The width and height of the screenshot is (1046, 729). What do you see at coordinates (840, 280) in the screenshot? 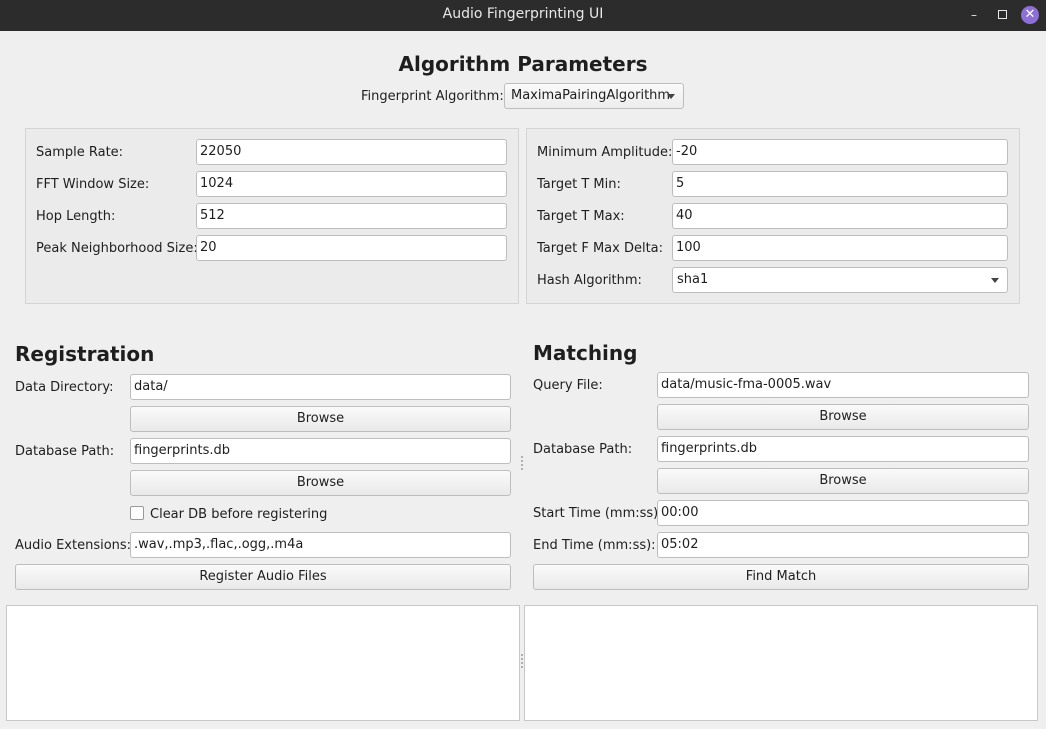
I see `hash-algorithm-select: sha1` at bounding box center [840, 280].